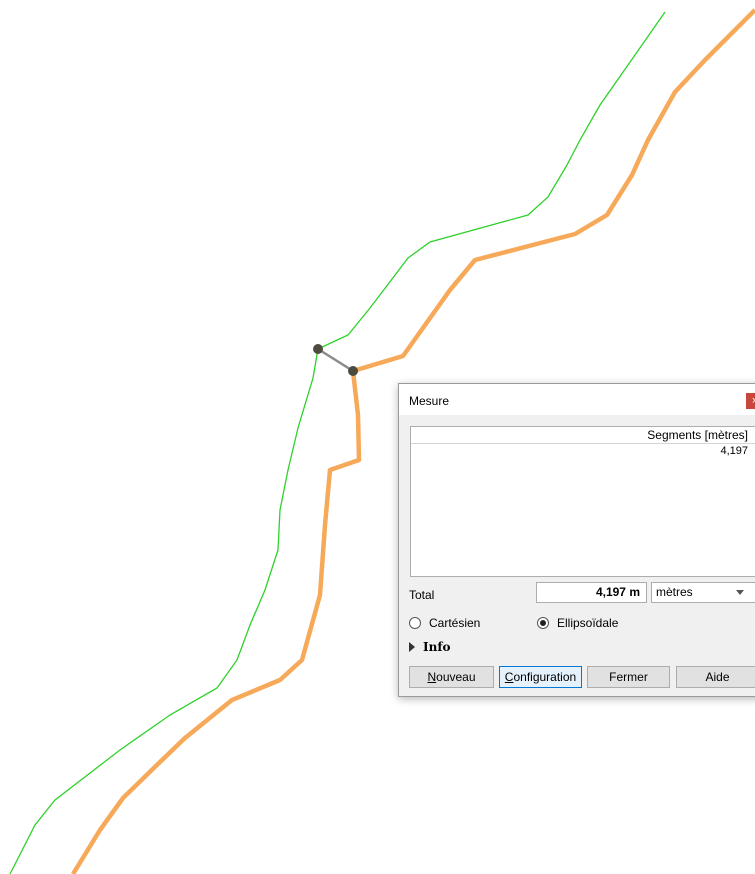 Image resolution: width=755 pixels, height=874 pixels. Describe the element at coordinates (335, 360) in the screenshot. I see `measure-segment-line` at that location.